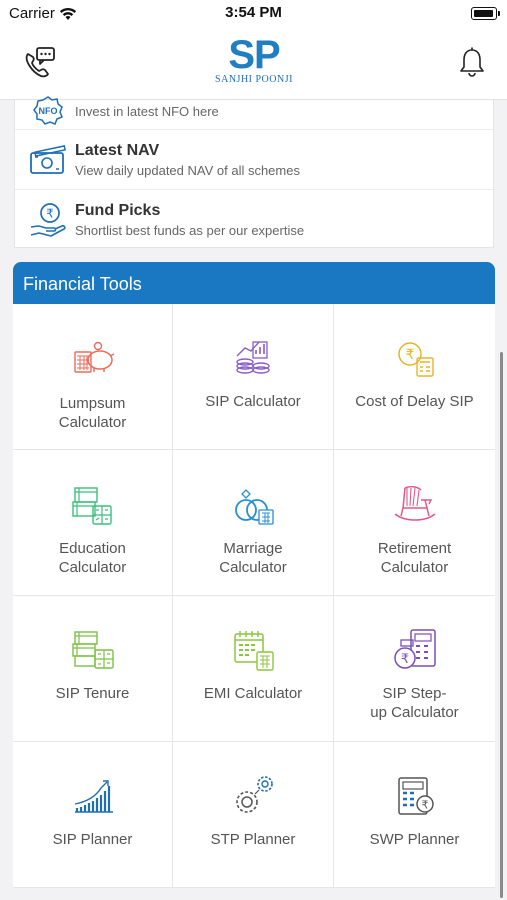  Describe the element at coordinates (92, 650) in the screenshot. I see `tenure-icon` at that location.